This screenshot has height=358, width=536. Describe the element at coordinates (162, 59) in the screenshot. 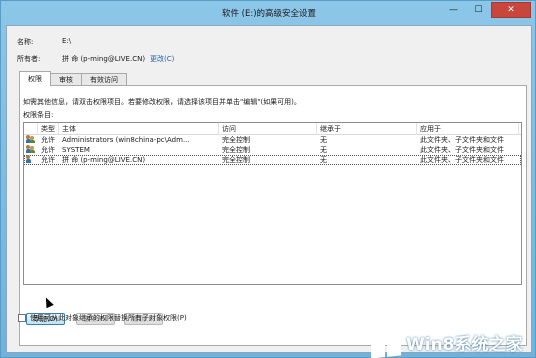

I see `change-owner-link: 更改(C)` at that location.